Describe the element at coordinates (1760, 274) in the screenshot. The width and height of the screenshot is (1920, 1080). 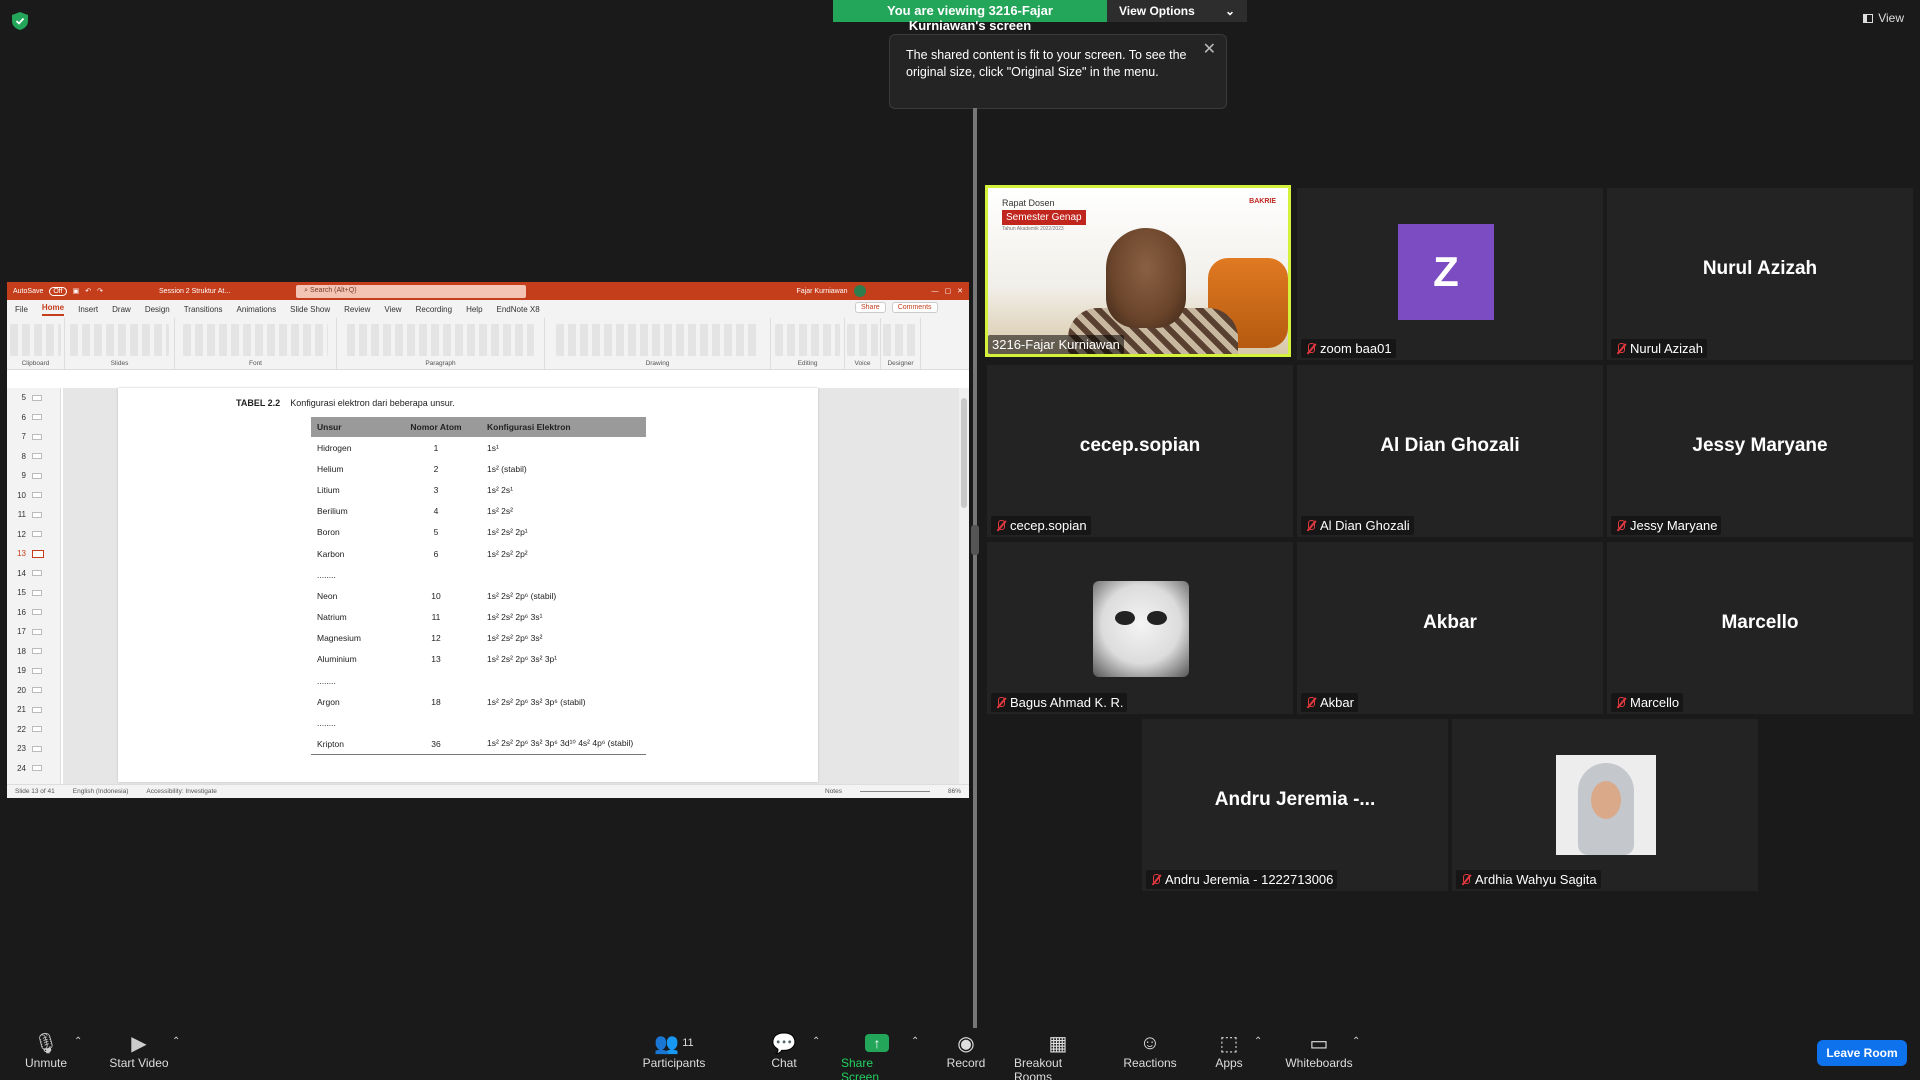
I see `video-tile: Nurul Azizah Nurul Azizah` at that location.